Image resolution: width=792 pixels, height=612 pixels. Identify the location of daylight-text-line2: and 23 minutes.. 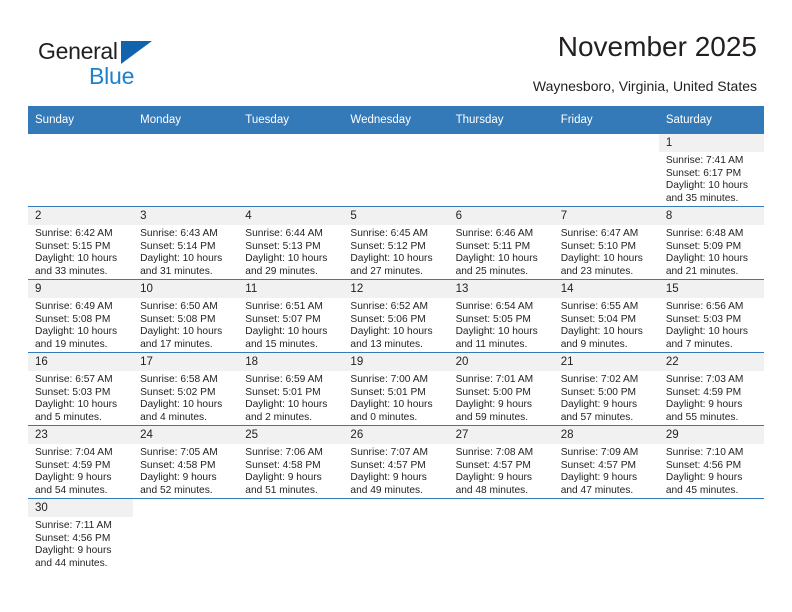
(597, 271).